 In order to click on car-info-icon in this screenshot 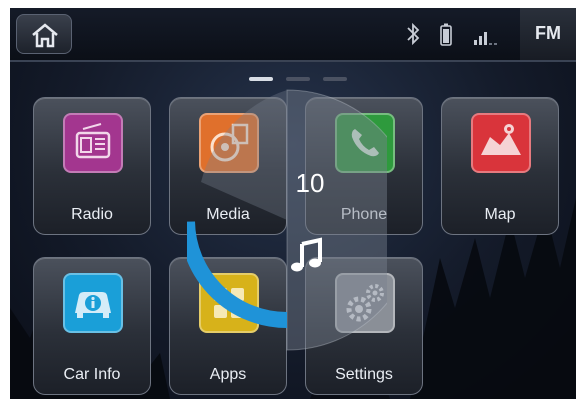, I will do `click(93, 303)`.